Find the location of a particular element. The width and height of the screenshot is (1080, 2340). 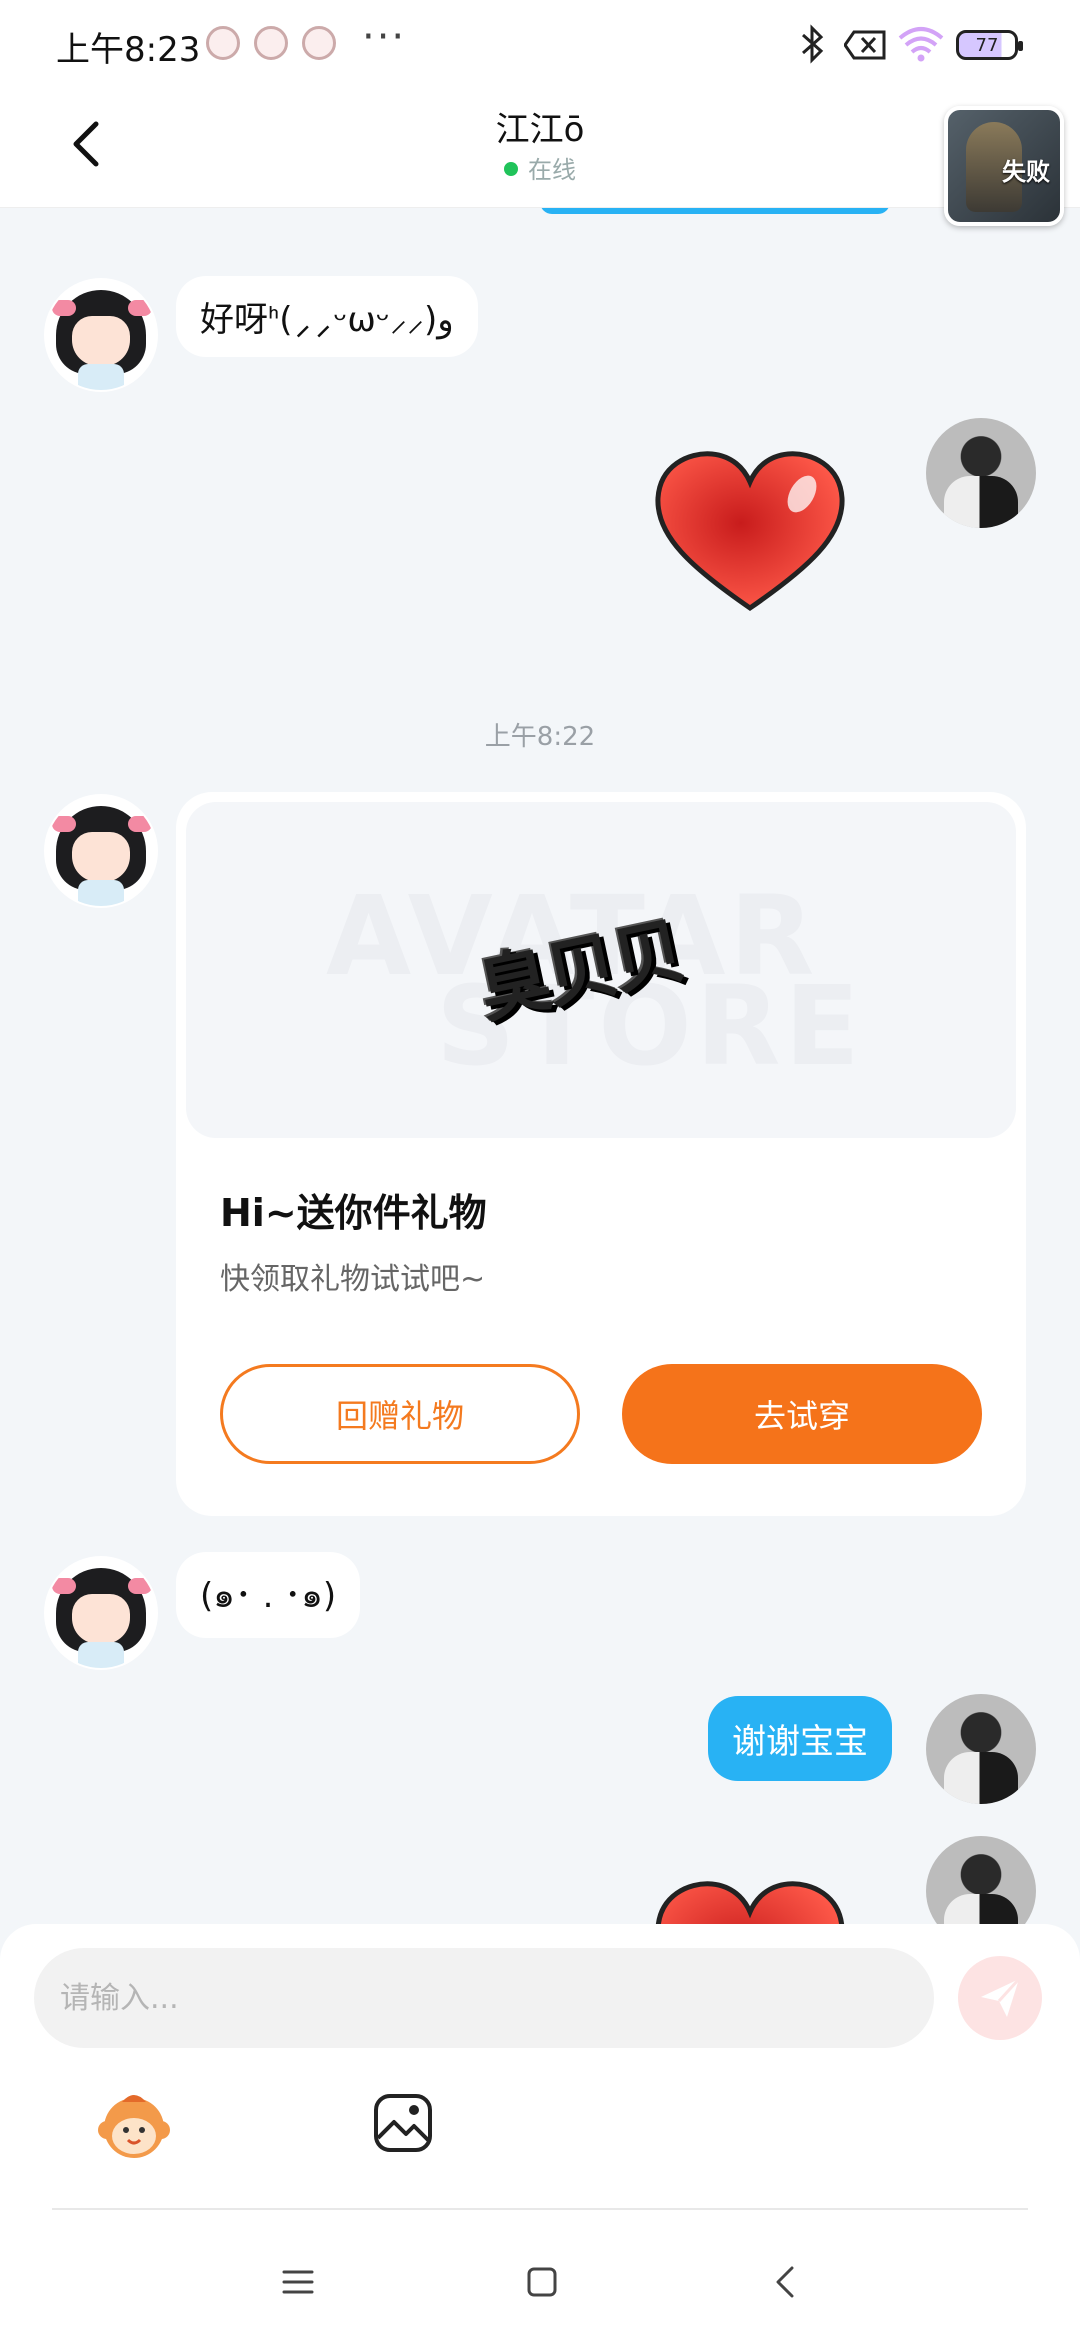

message-input-container is located at coordinates (484, 1998).